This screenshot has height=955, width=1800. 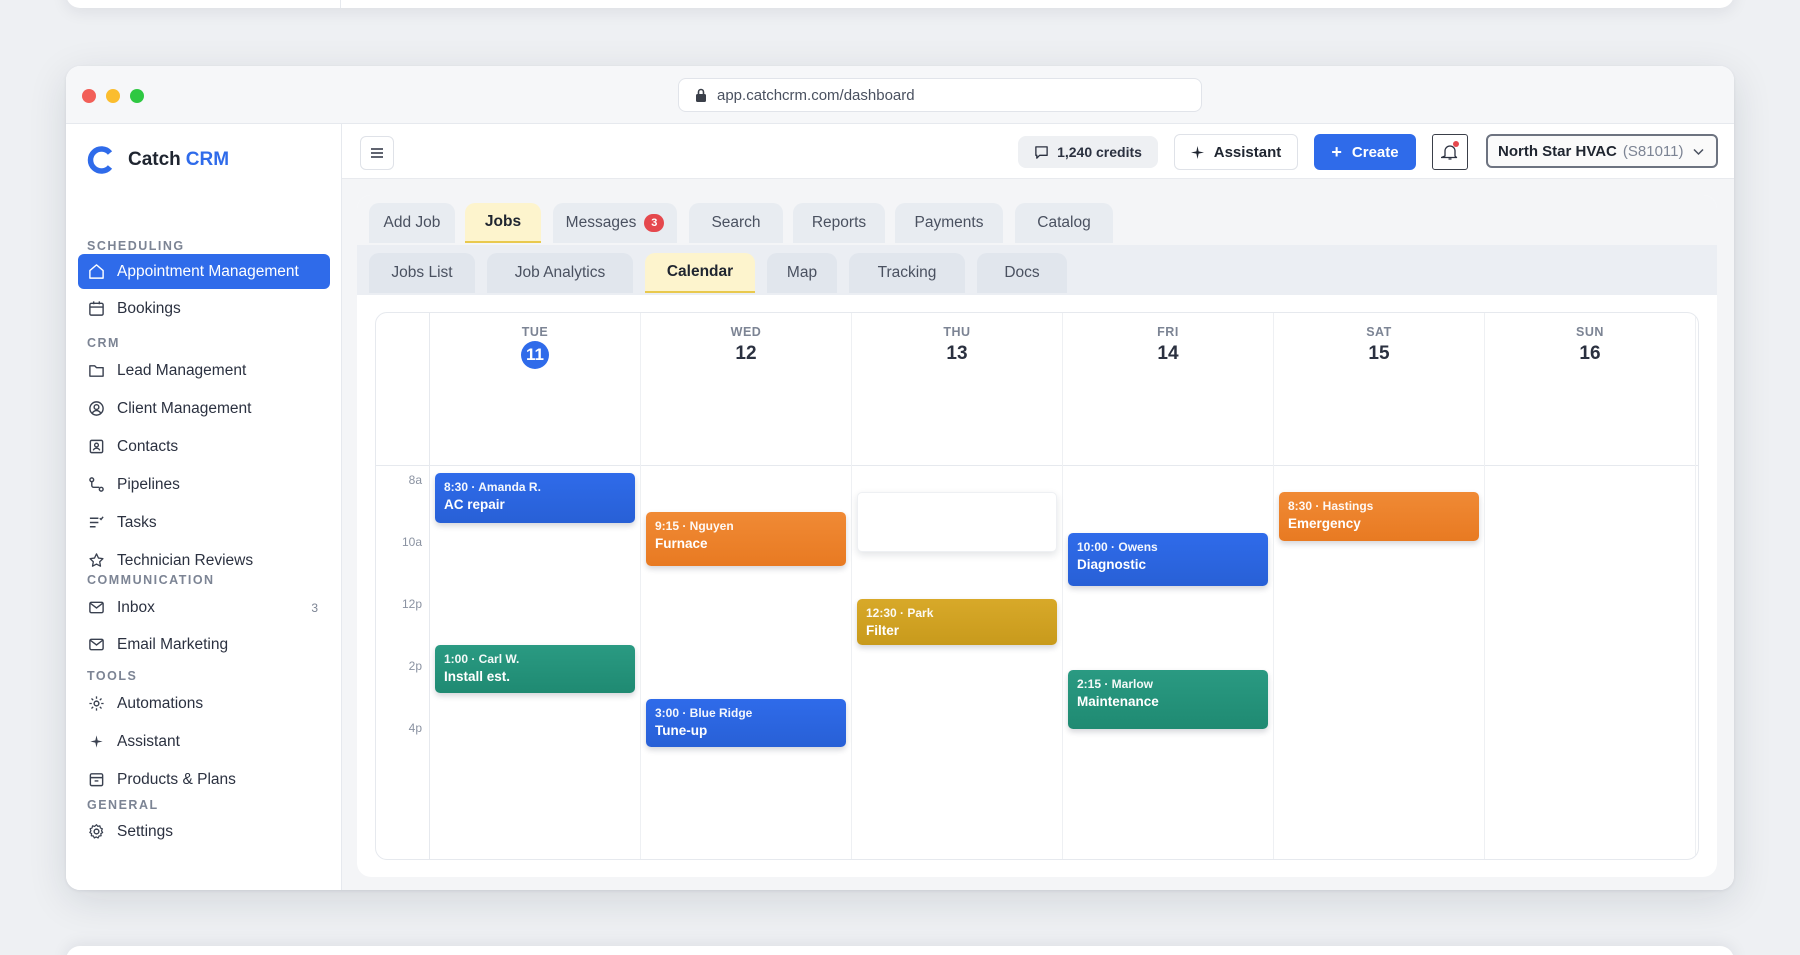 I want to click on subtab-docs: Docs, so click(x=1022, y=273).